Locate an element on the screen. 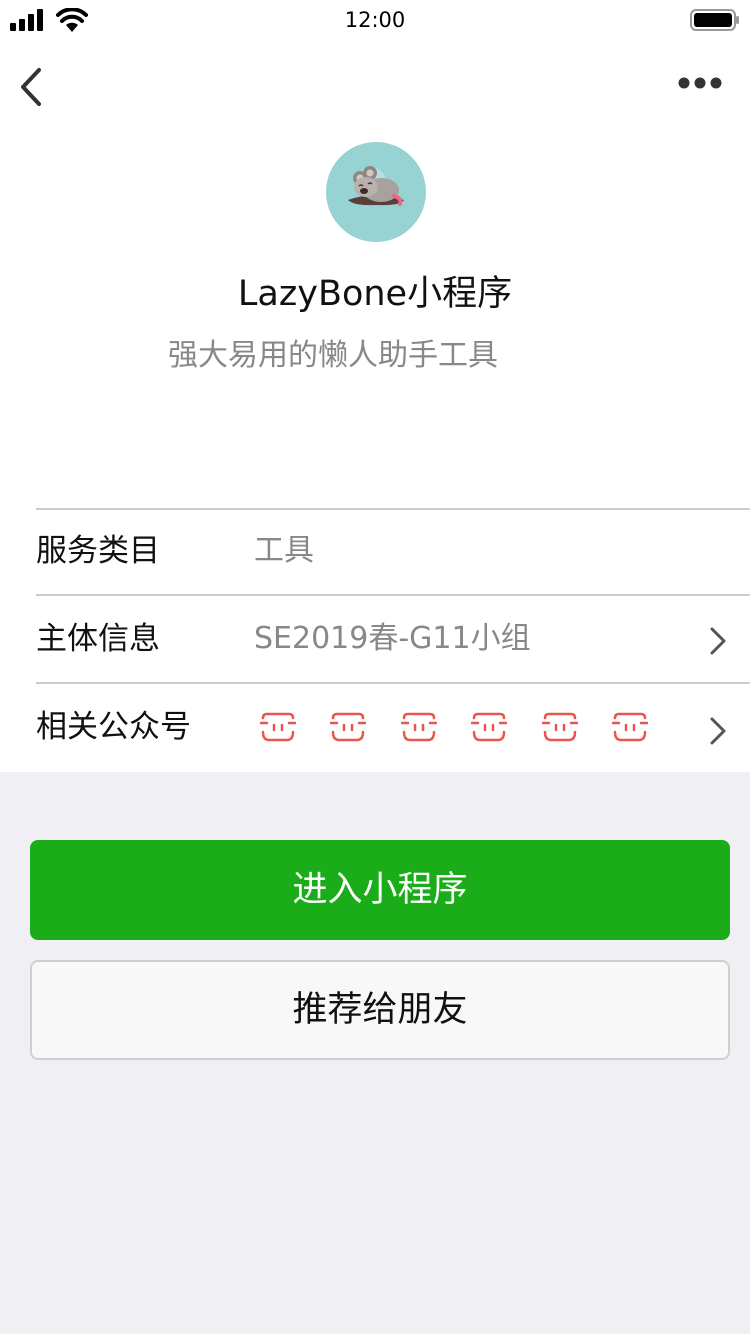  status-time: 12:00 is located at coordinates (375, 20).